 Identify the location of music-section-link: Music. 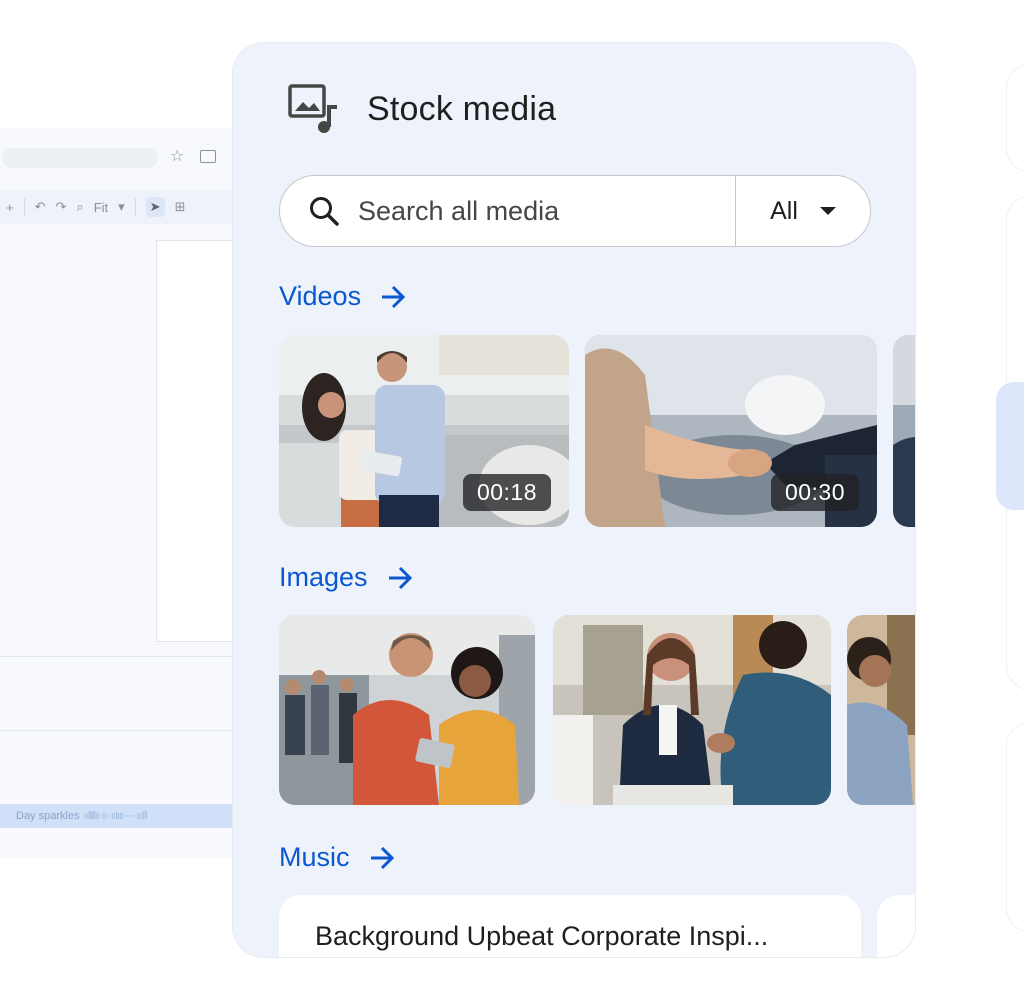
(337, 857).